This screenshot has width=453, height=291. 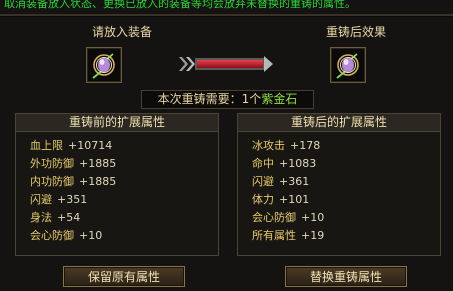 I want to click on attribute-name: 所有属性, so click(x=274, y=235).